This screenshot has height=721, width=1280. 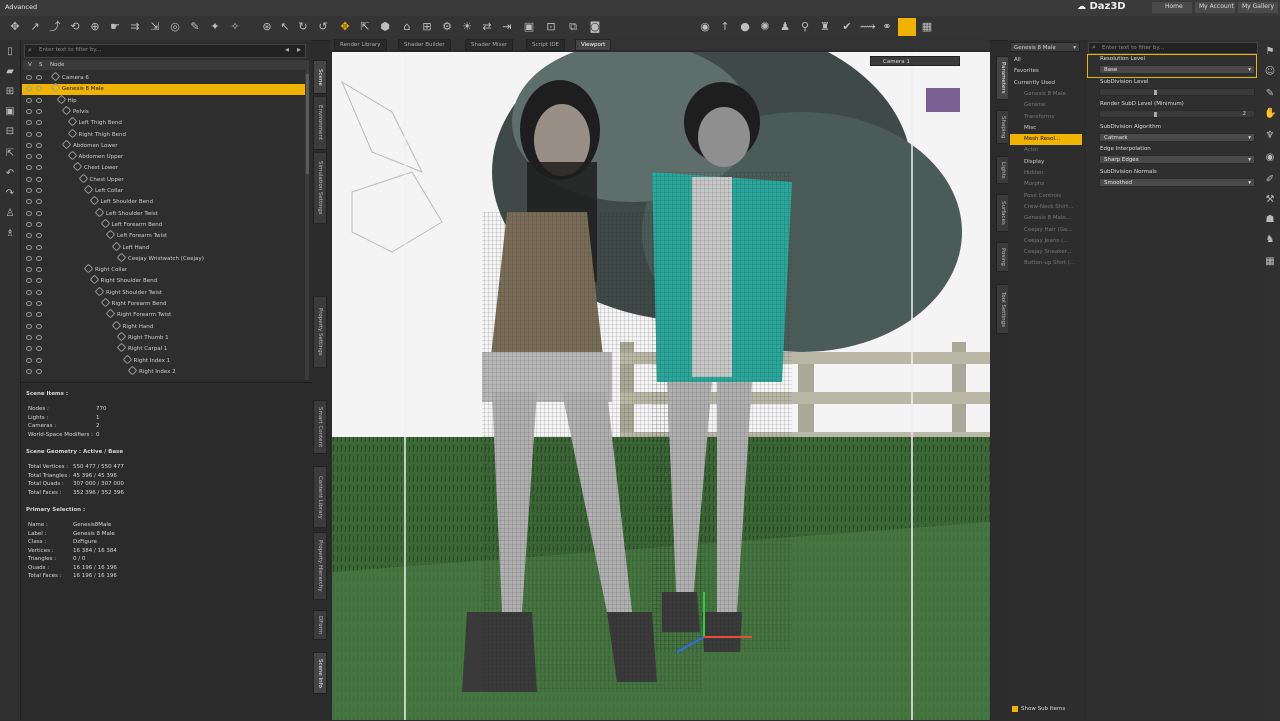 I want to click on undo-icon: ↶, so click(x=10, y=174).